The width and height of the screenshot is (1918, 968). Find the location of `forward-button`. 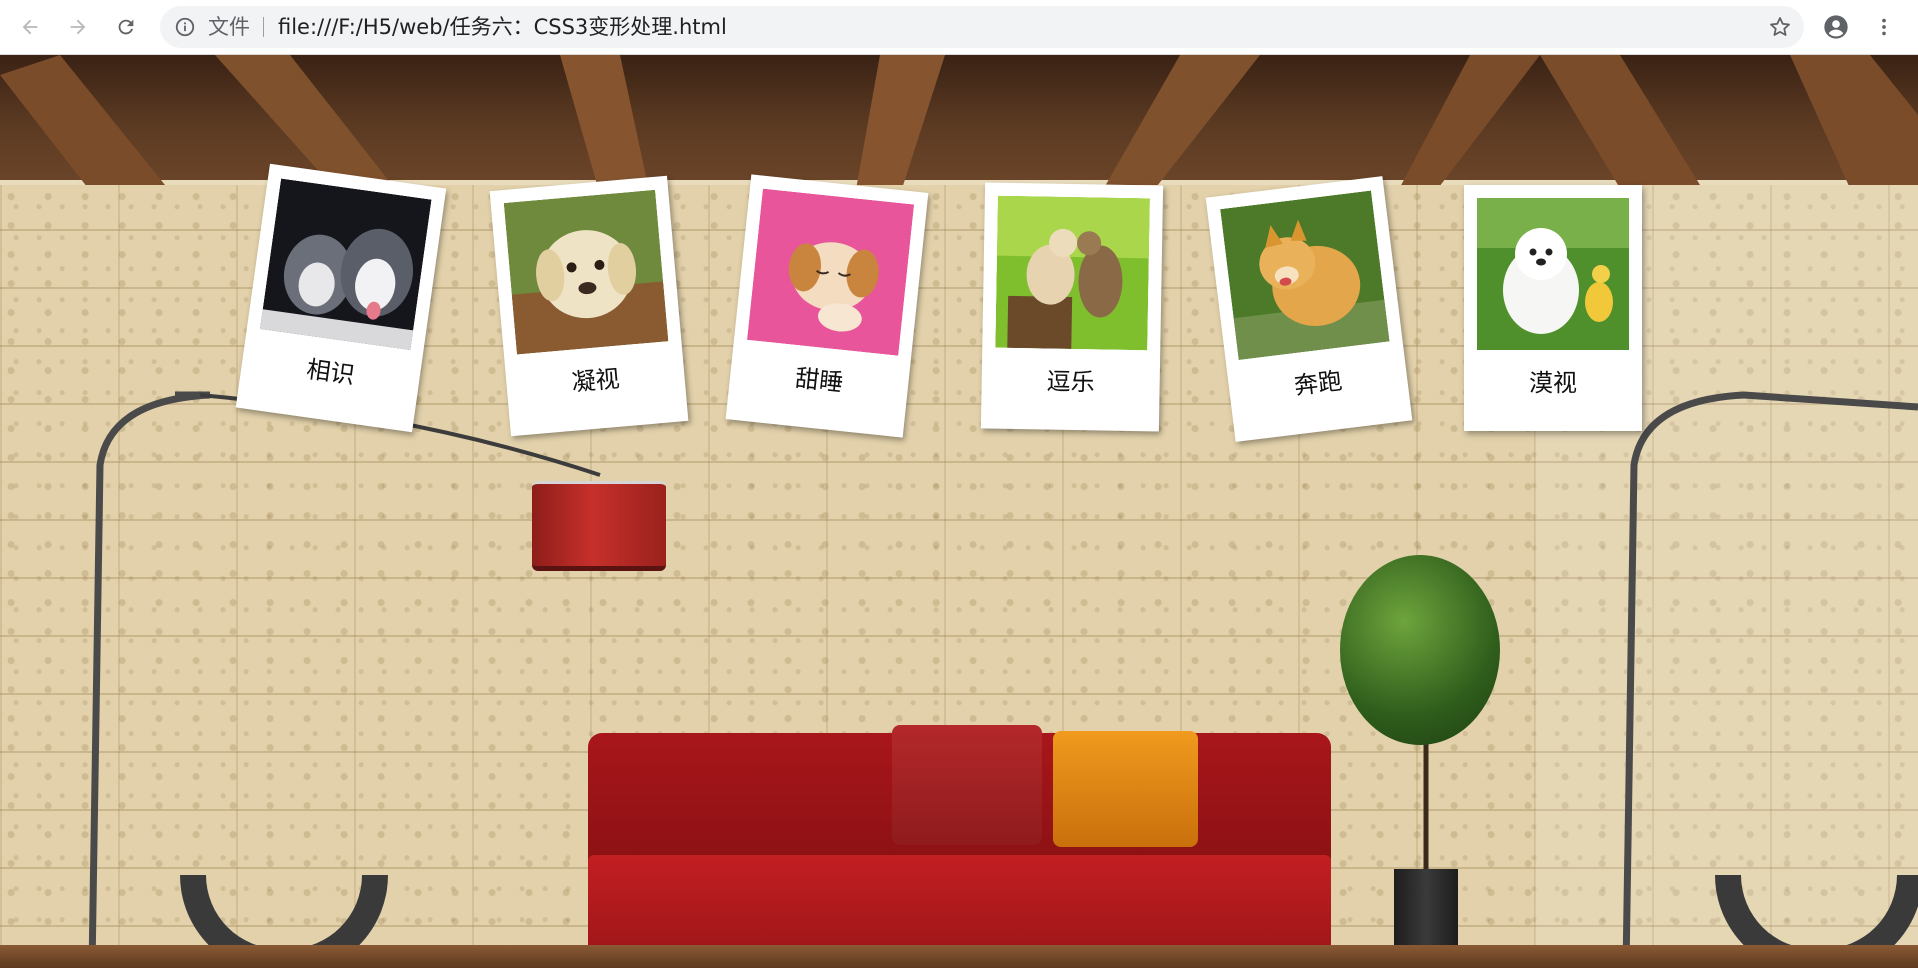

forward-button is located at coordinates (78, 27).